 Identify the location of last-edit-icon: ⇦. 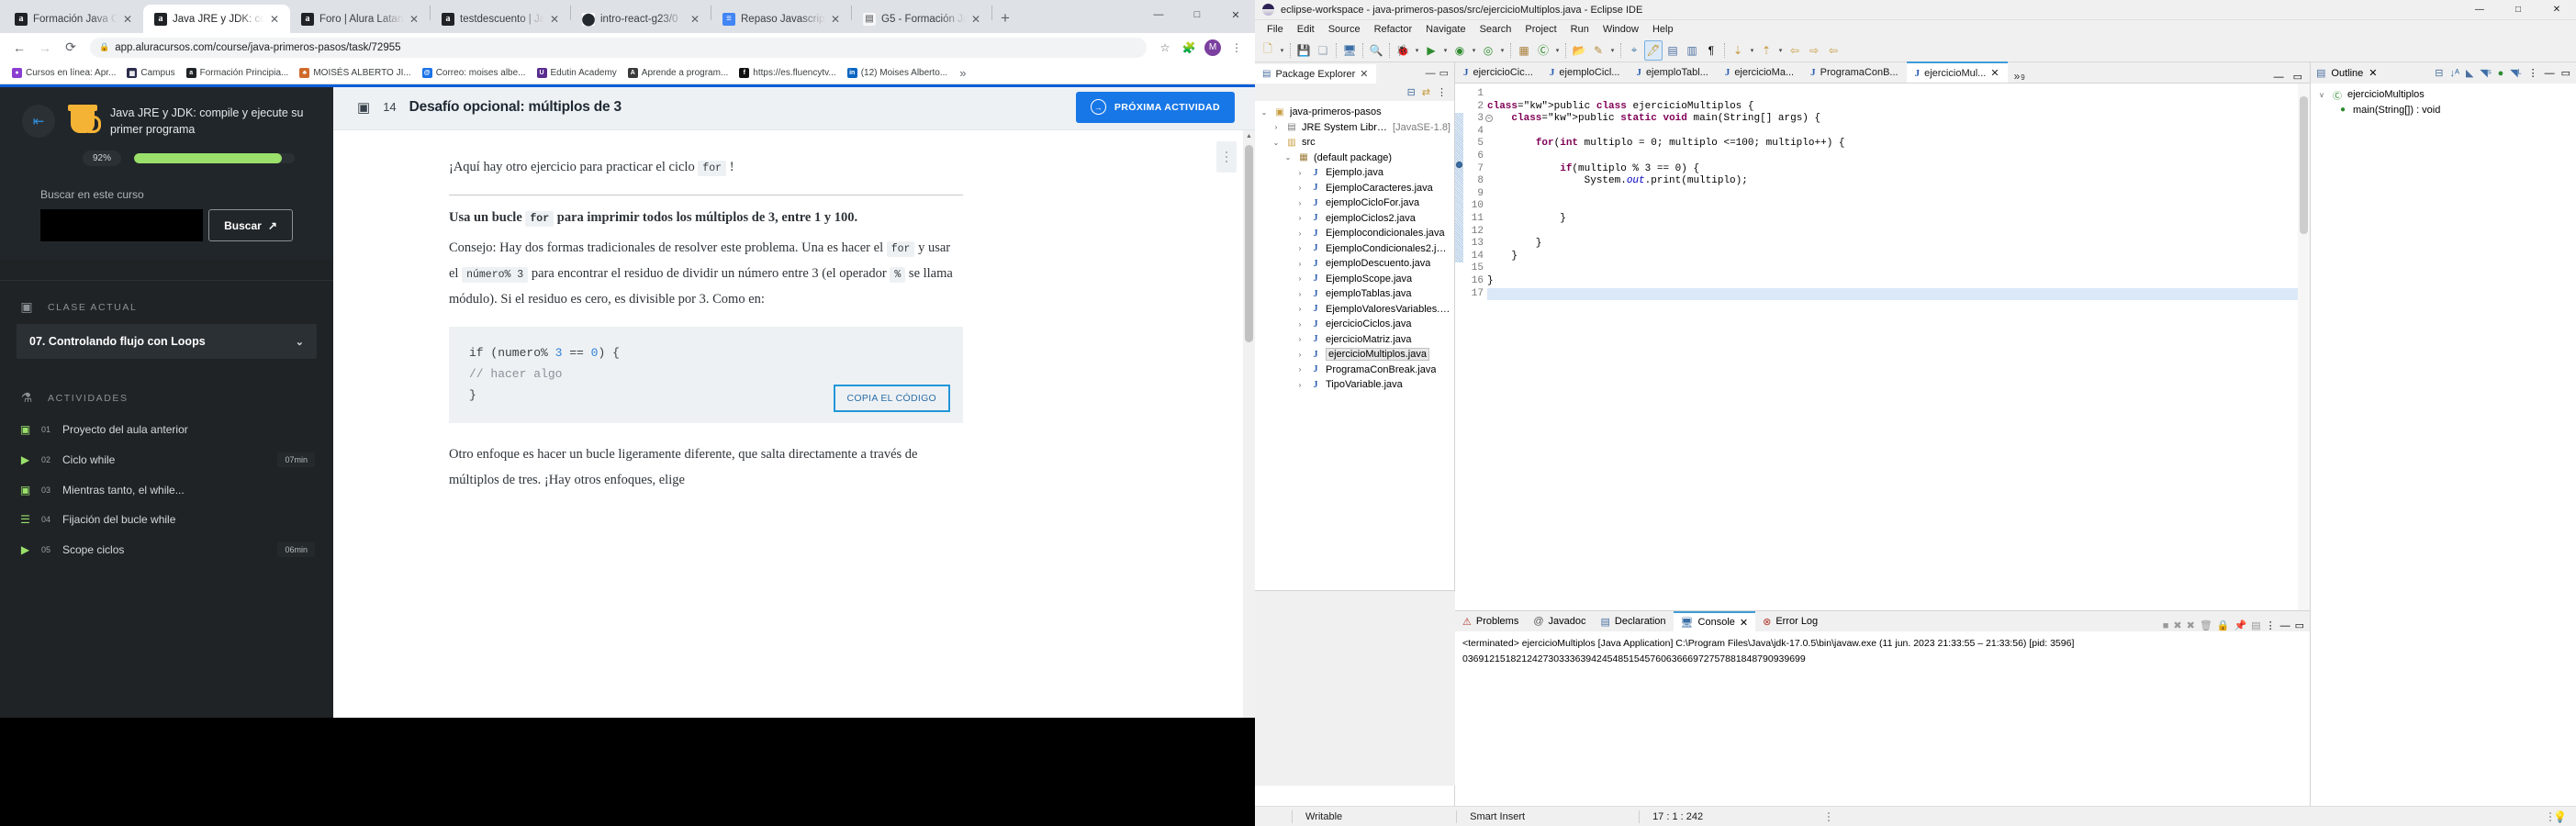
(1833, 51).